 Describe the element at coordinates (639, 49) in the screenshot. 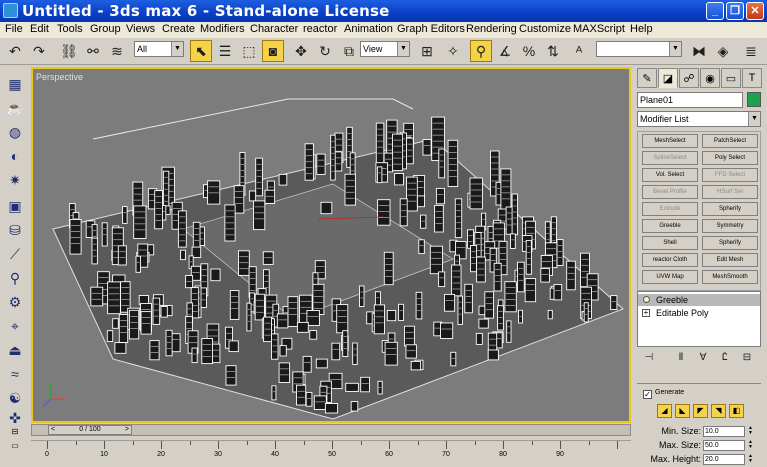

I see `named-selection-dropdown: ▼` at that location.